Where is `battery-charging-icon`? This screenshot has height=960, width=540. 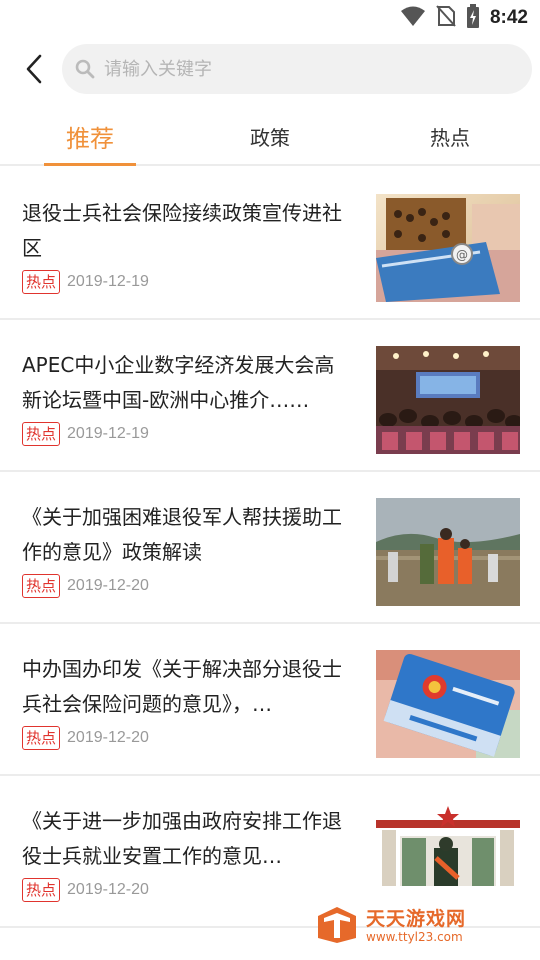 battery-charging-icon is located at coordinates (473, 18).